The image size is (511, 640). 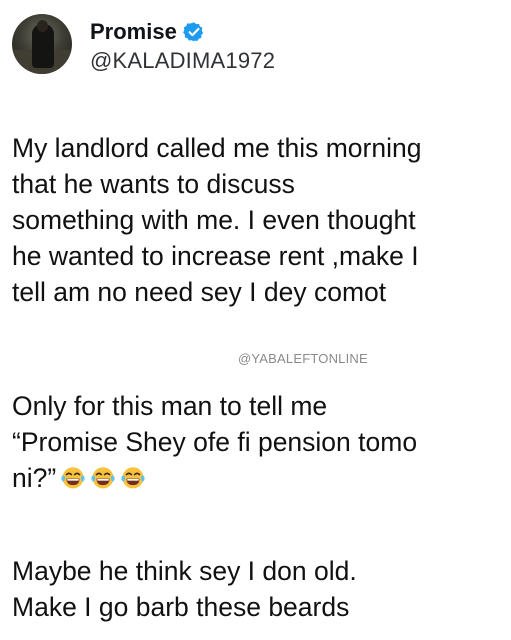 What do you see at coordinates (215, 256) in the screenshot?
I see `post-line: he wanted to increase rent ,make I` at bounding box center [215, 256].